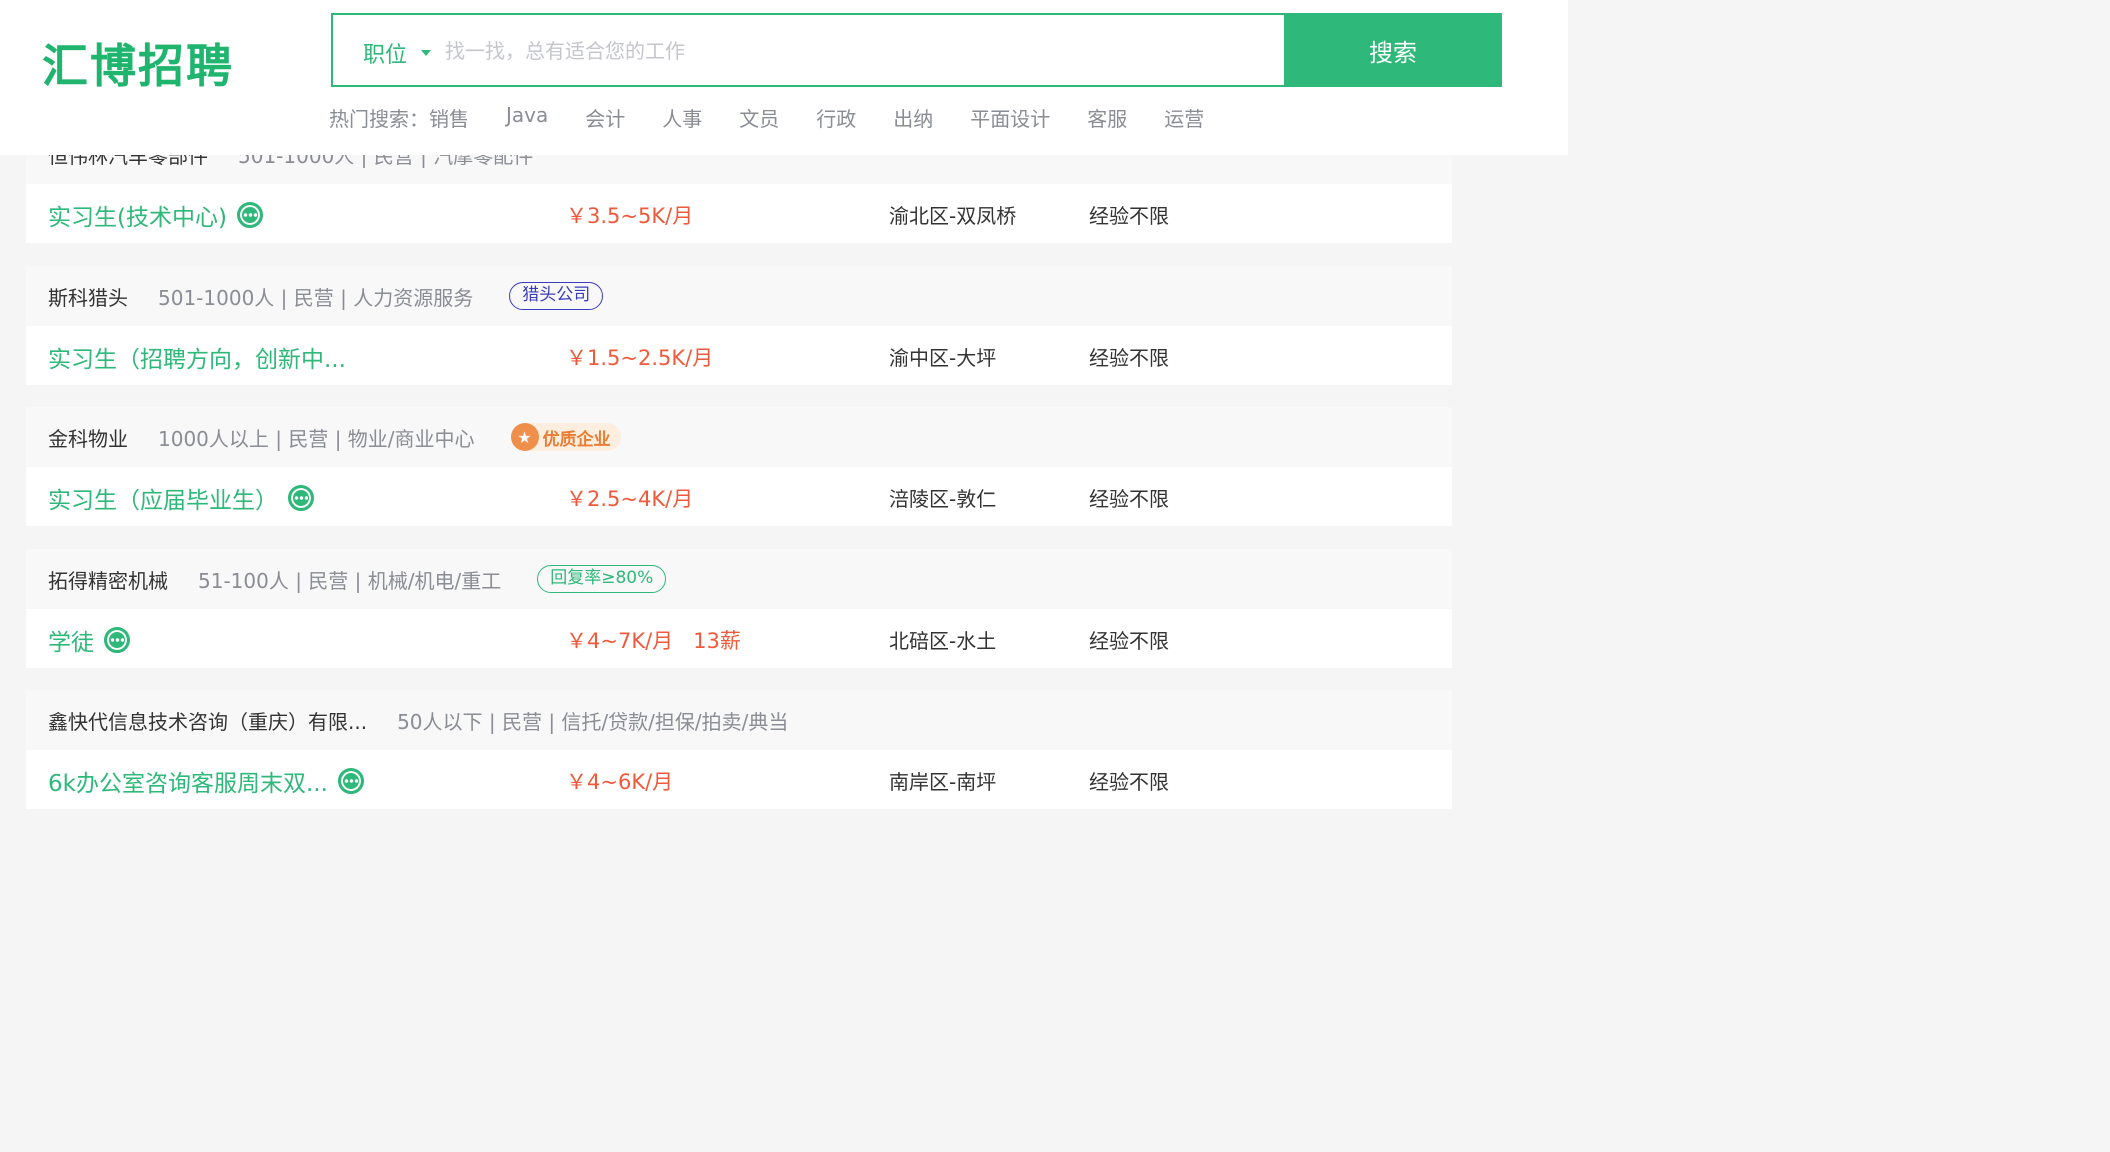 The height and width of the screenshot is (1152, 2110). What do you see at coordinates (1393, 50) in the screenshot?
I see `search-button: 搜索` at bounding box center [1393, 50].